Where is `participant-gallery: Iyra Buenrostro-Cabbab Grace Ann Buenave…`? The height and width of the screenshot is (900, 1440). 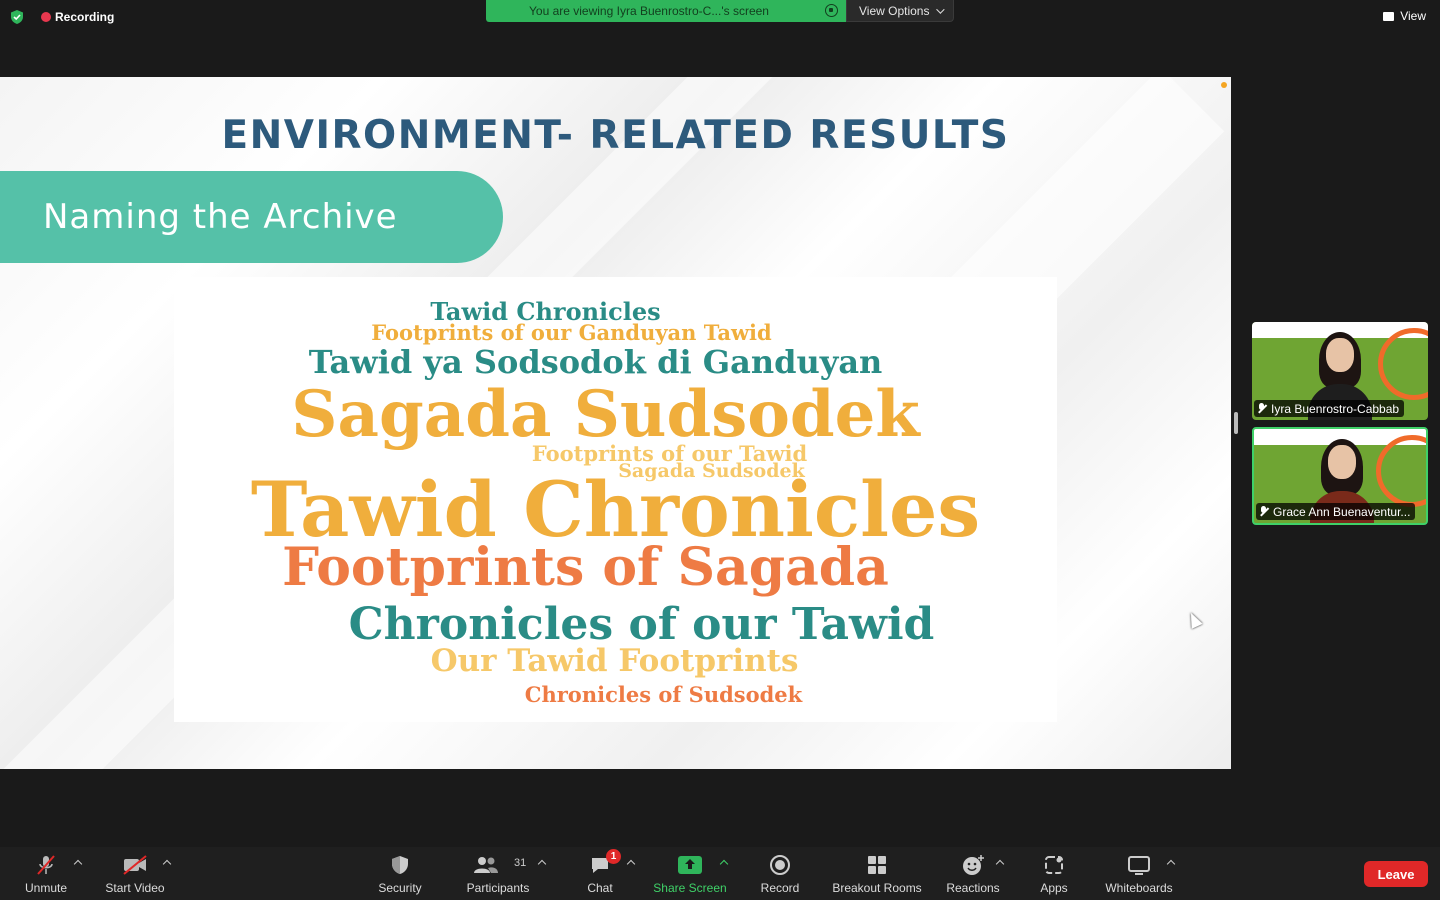
participant-gallery: Iyra Buenrostro-Cabbab Grace Ann Buenave… is located at coordinates (1340, 427).